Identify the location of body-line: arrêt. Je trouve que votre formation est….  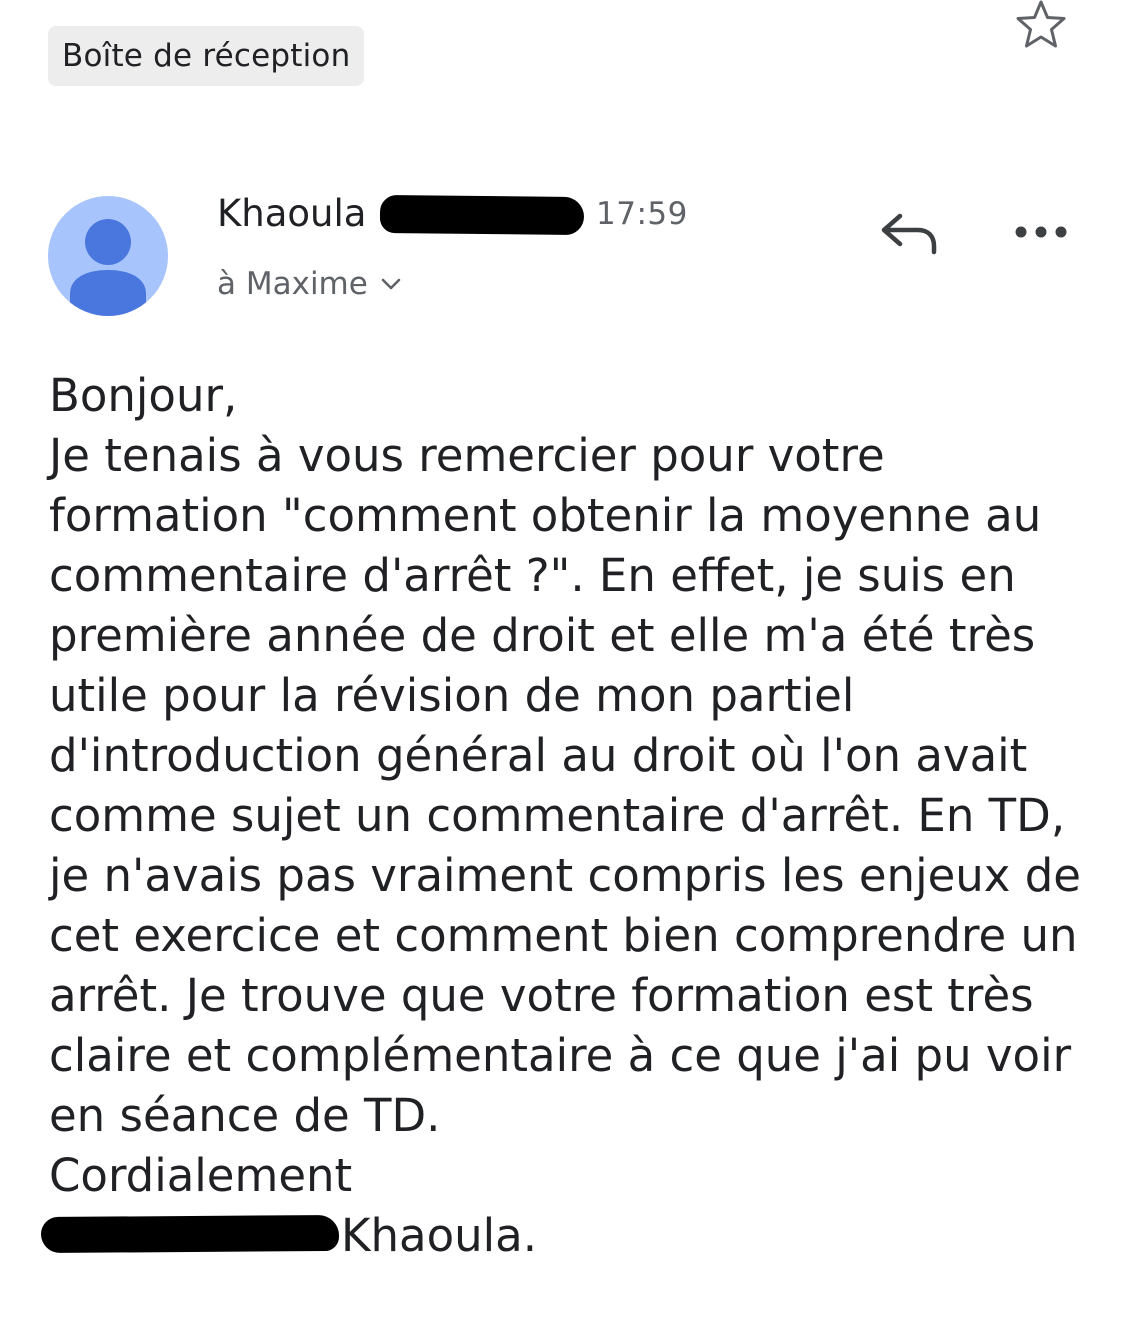
(541, 995).